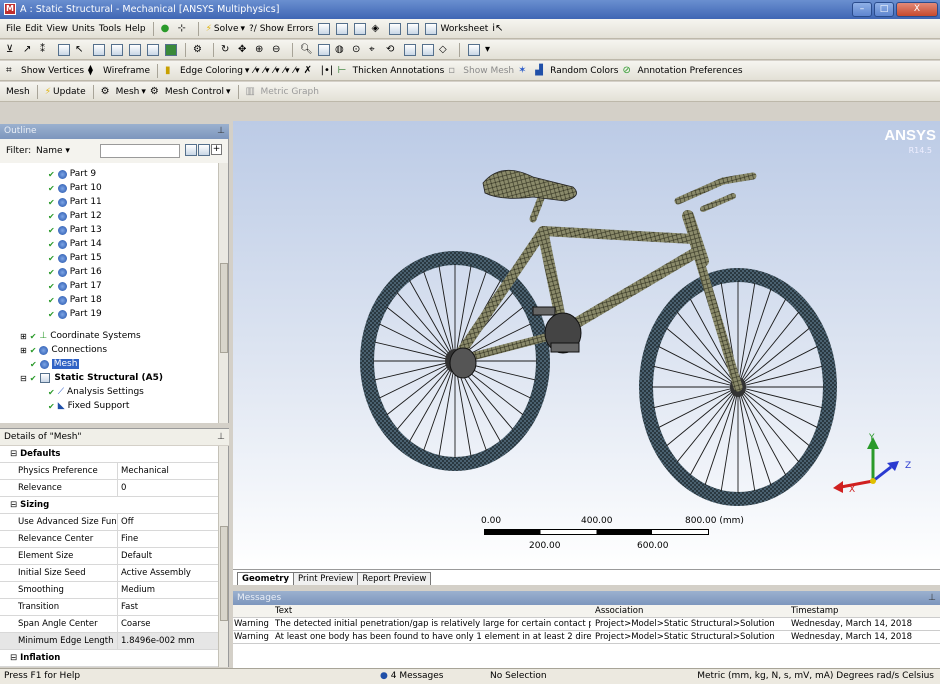 The image size is (940, 684). I want to click on cursor-help-icon: i↖, so click(498, 28).